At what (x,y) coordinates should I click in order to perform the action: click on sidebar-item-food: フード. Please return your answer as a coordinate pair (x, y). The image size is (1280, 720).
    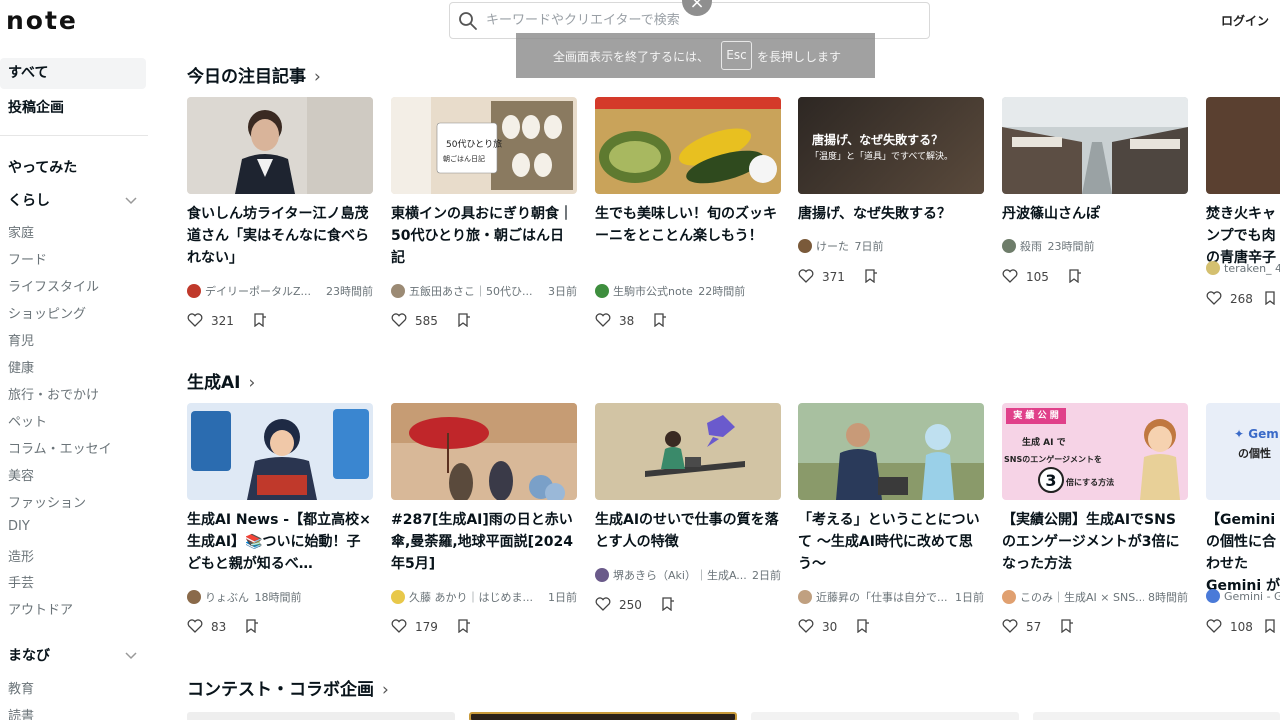
    Looking at the image, I should click on (27, 258).